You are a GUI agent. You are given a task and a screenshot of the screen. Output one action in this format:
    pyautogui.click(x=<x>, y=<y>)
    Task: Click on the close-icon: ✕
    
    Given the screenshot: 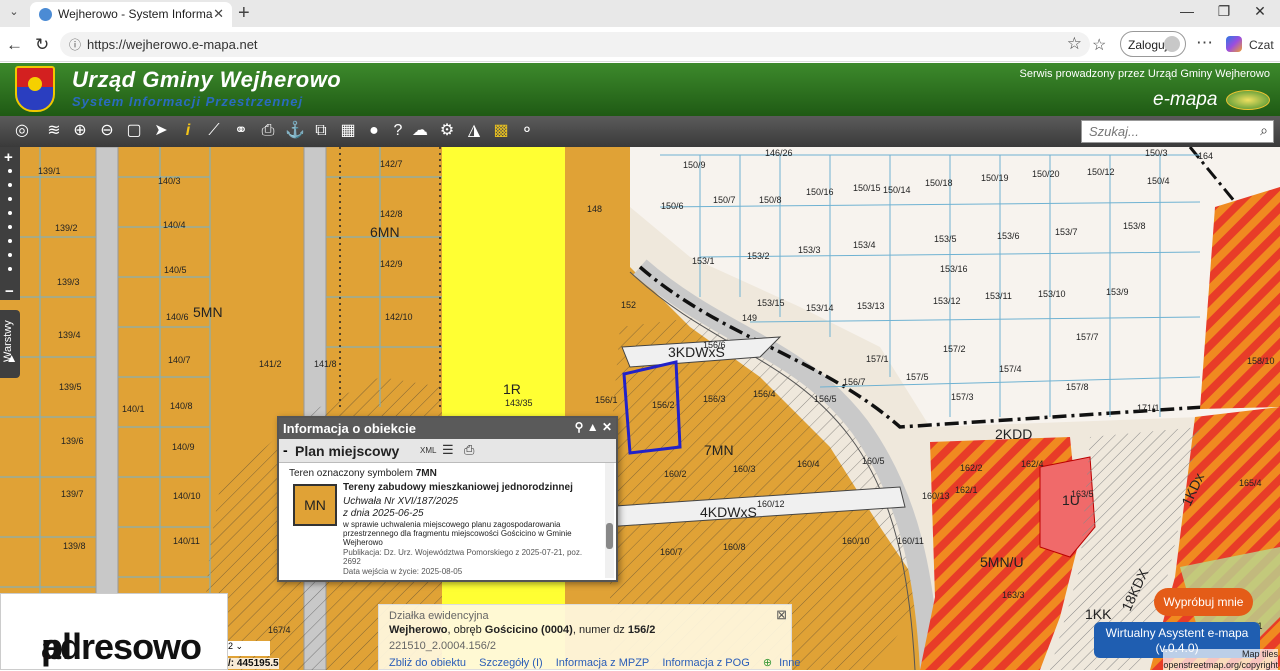 What is the action you would take?
    pyautogui.click(x=607, y=427)
    